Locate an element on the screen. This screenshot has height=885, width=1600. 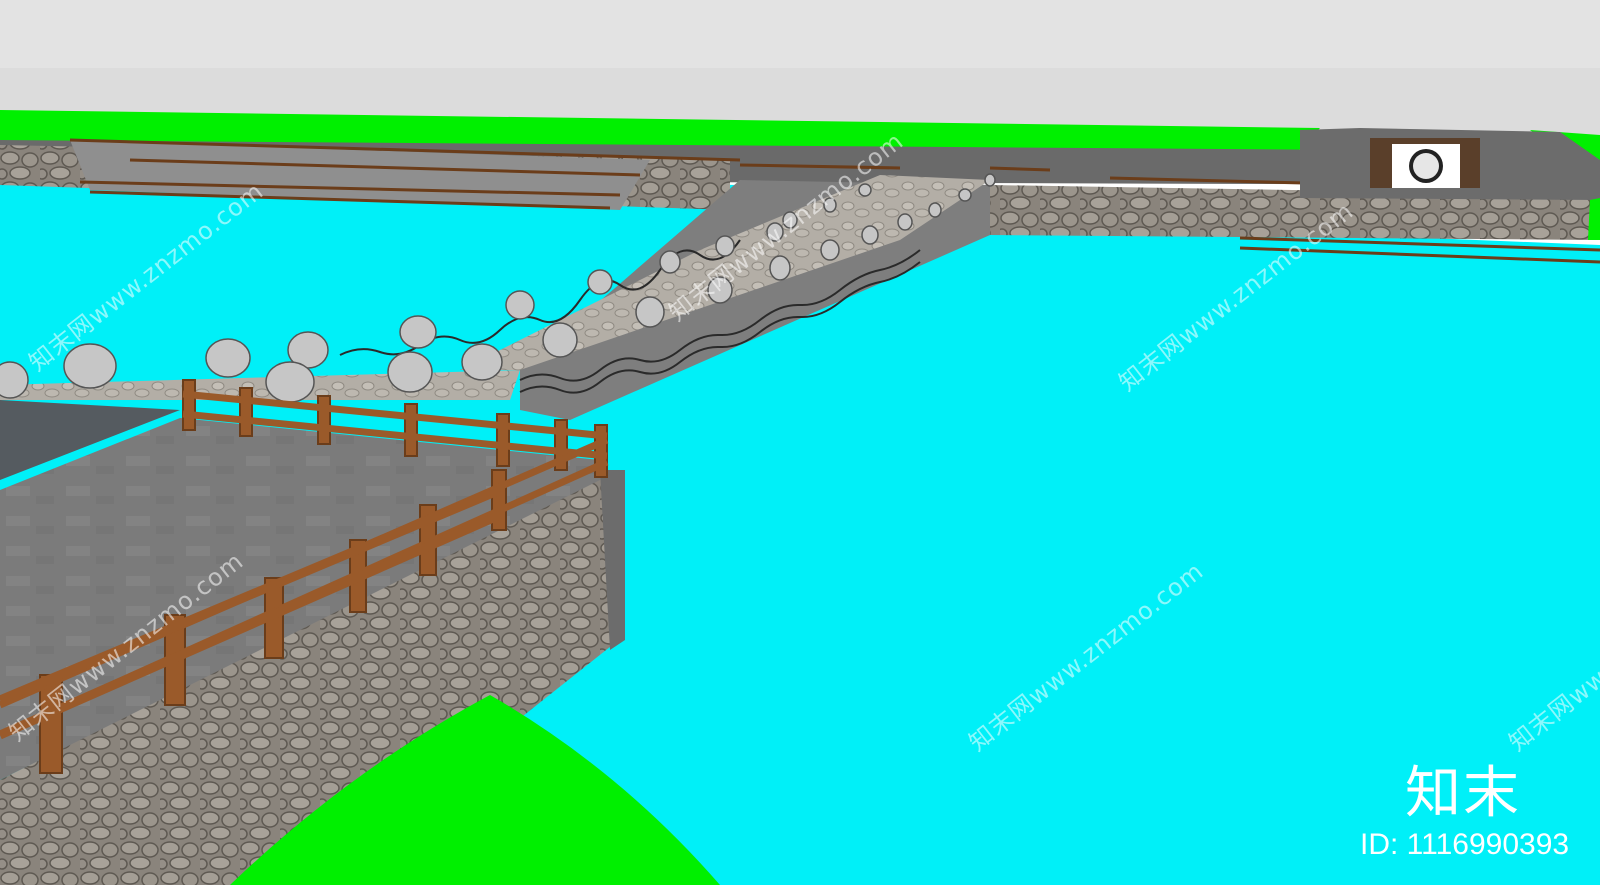
watermark-id: ID: 1116990393 is located at coordinates (1465, 844).